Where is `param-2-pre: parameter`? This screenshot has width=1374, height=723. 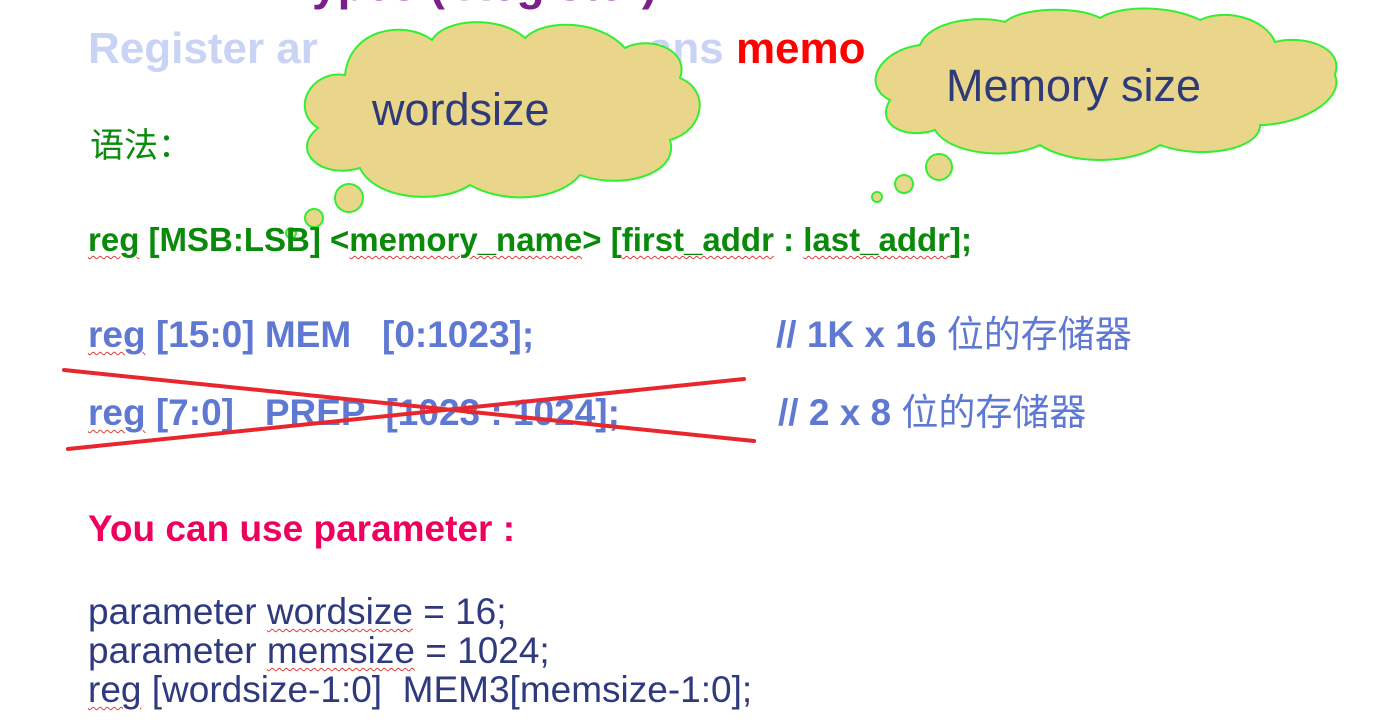 param-2-pre: parameter is located at coordinates (177, 650).